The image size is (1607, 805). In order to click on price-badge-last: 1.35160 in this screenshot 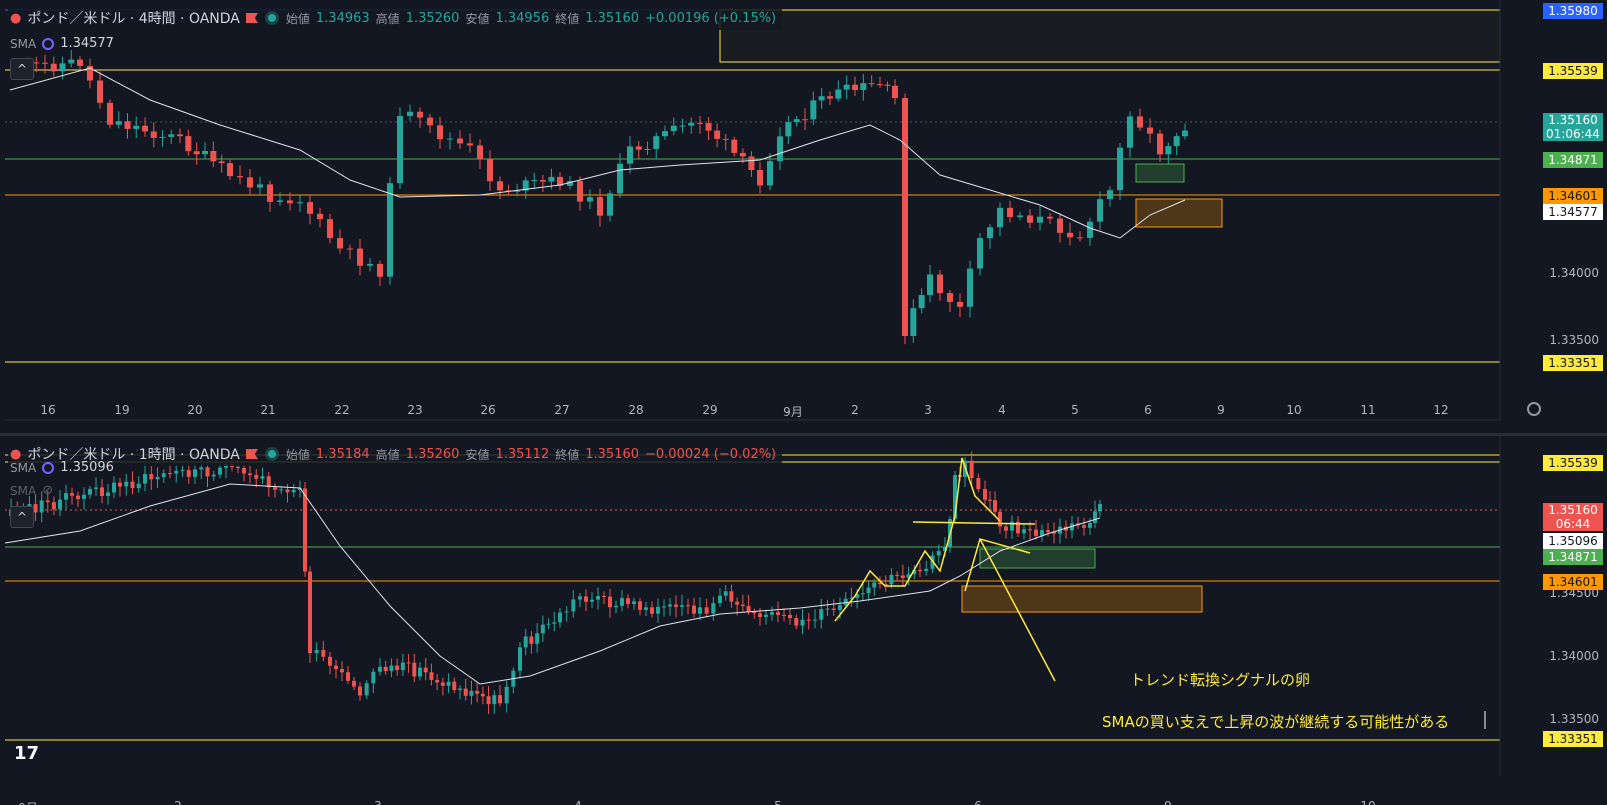, I will do `click(1573, 510)`.